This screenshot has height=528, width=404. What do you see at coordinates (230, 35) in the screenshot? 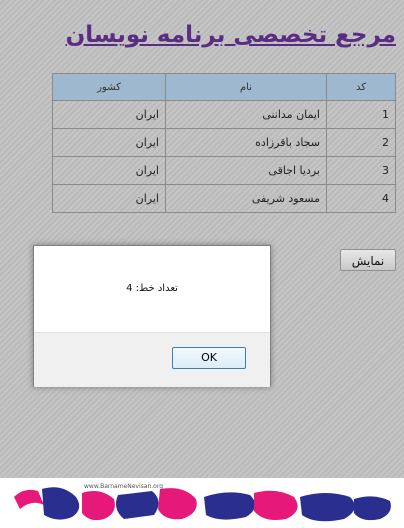
I see `page-title: مرجع تخصصی برنامه نویسان` at bounding box center [230, 35].